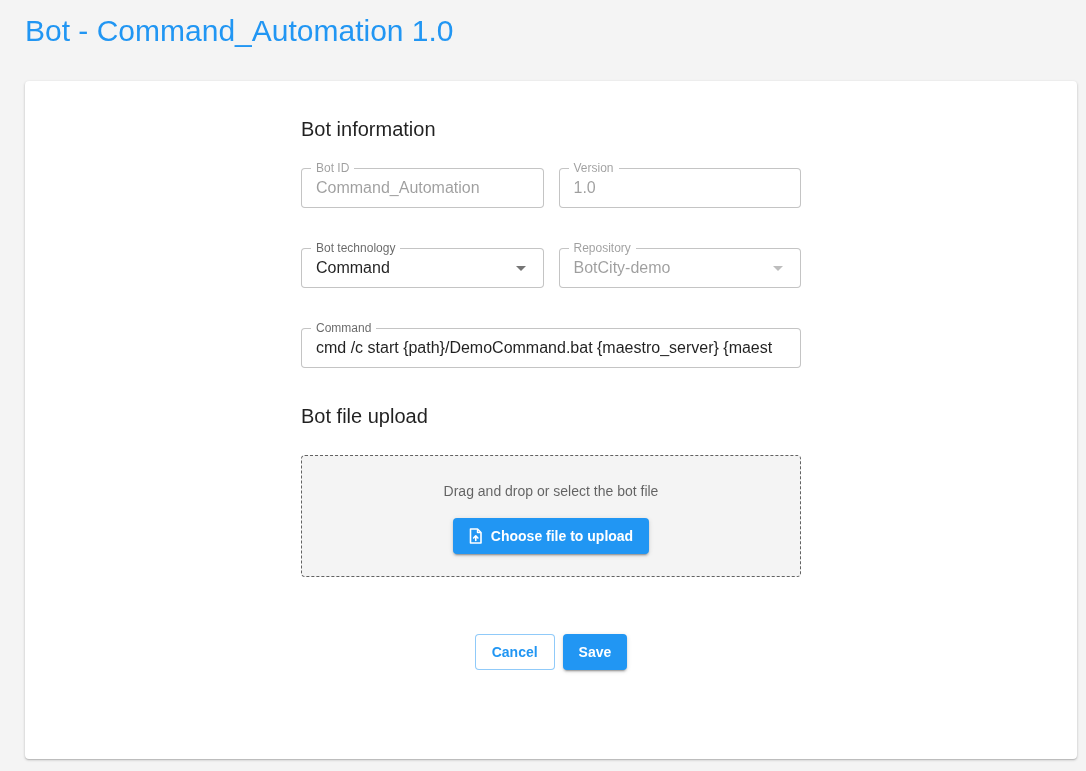  Describe the element at coordinates (239, 31) in the screenshot. I see `page-title: Bot - Command_Automation 1.0` at that location.